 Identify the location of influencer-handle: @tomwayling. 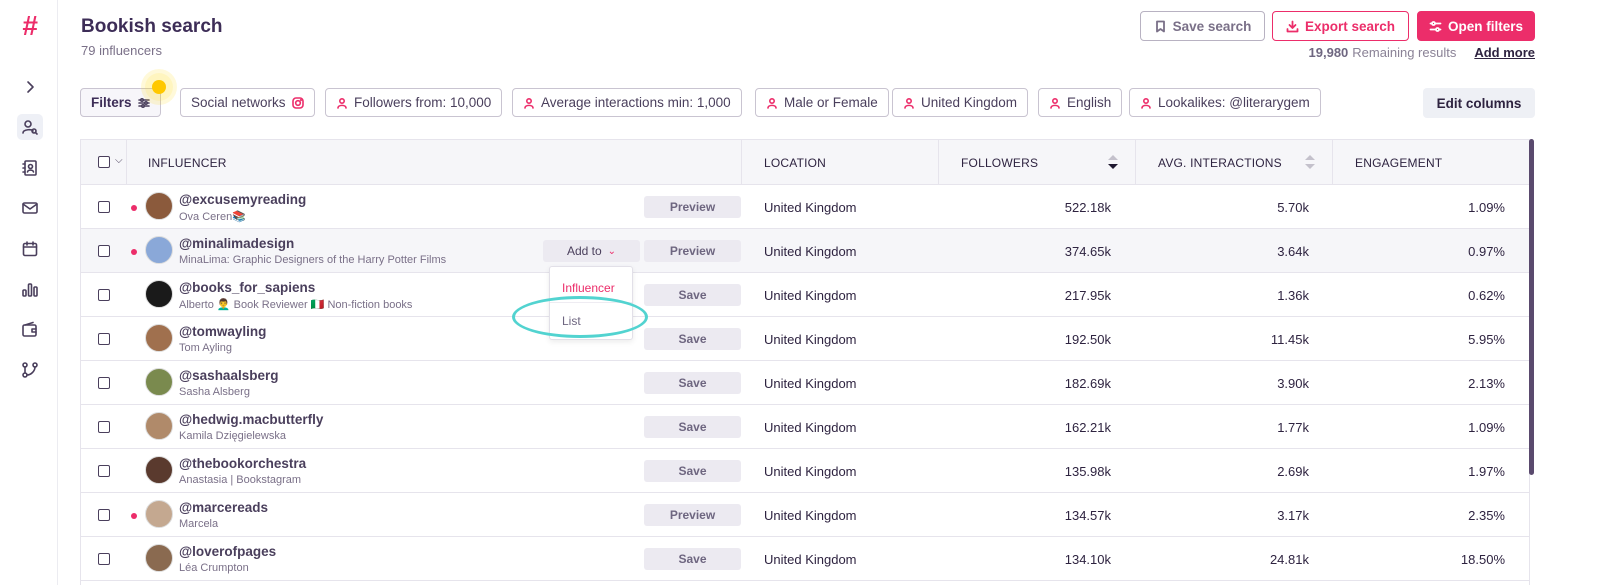
(222, 331).